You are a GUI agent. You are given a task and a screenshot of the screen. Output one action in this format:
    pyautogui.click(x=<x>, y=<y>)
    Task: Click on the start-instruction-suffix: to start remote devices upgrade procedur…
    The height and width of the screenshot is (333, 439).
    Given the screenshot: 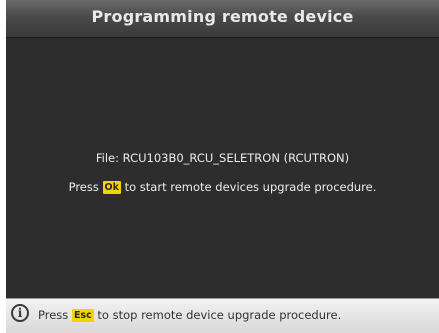 What is the action you would take?
    pyautogui.click(x=250, y=187)
    